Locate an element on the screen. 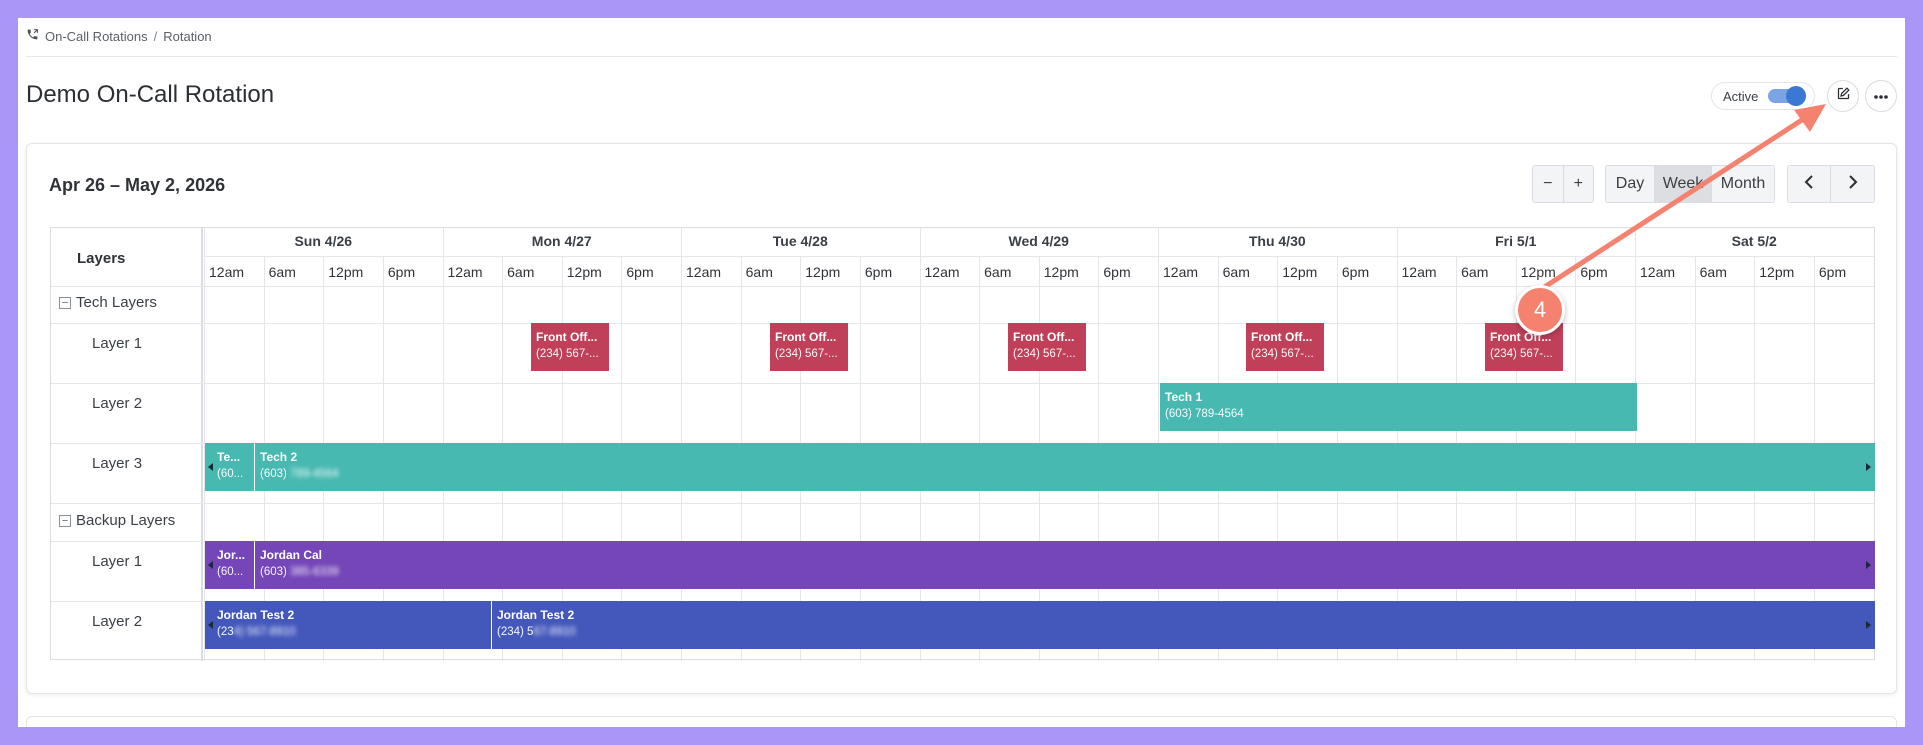 This screenshot has height=745, width=1923. page-title: Demo On-Call Rotation is located at coordinates (150, 94).